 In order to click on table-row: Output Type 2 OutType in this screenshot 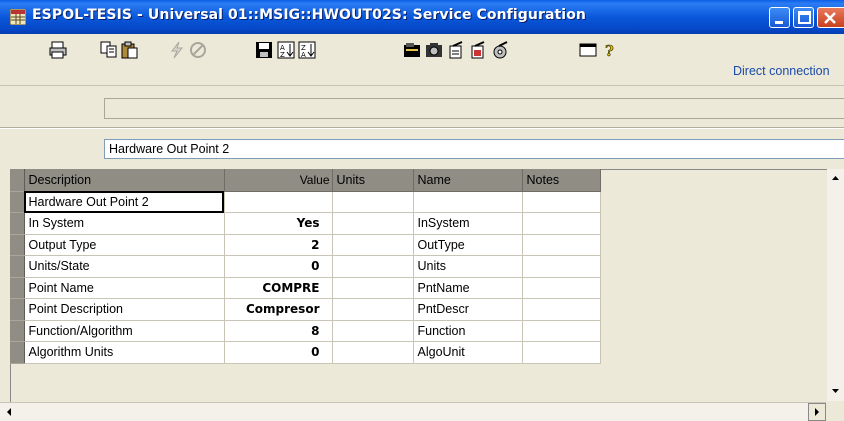, I will do `click(305, 245)`.